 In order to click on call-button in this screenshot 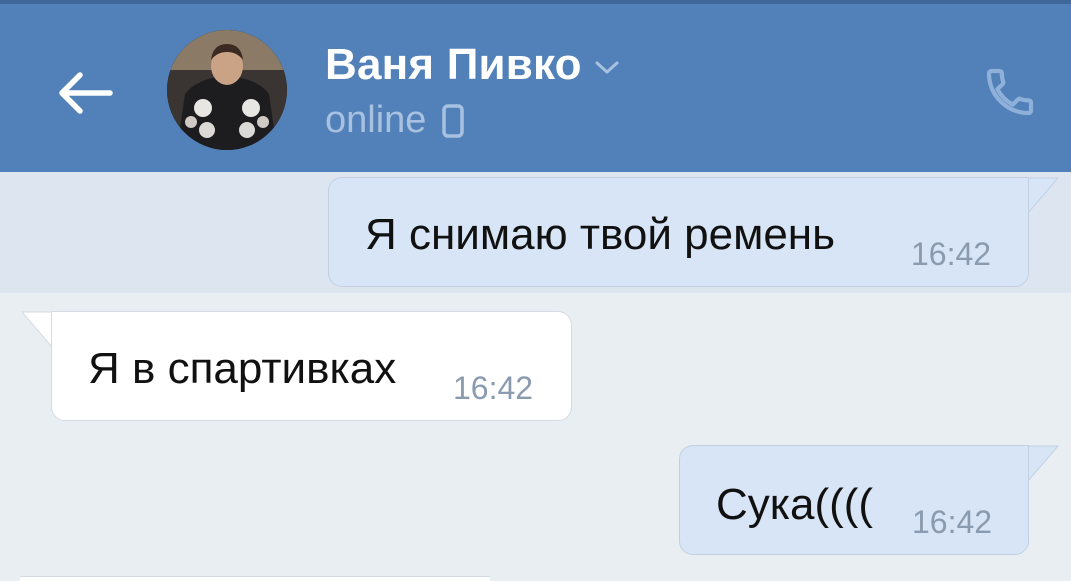, I will do `click(1010, 92)`.